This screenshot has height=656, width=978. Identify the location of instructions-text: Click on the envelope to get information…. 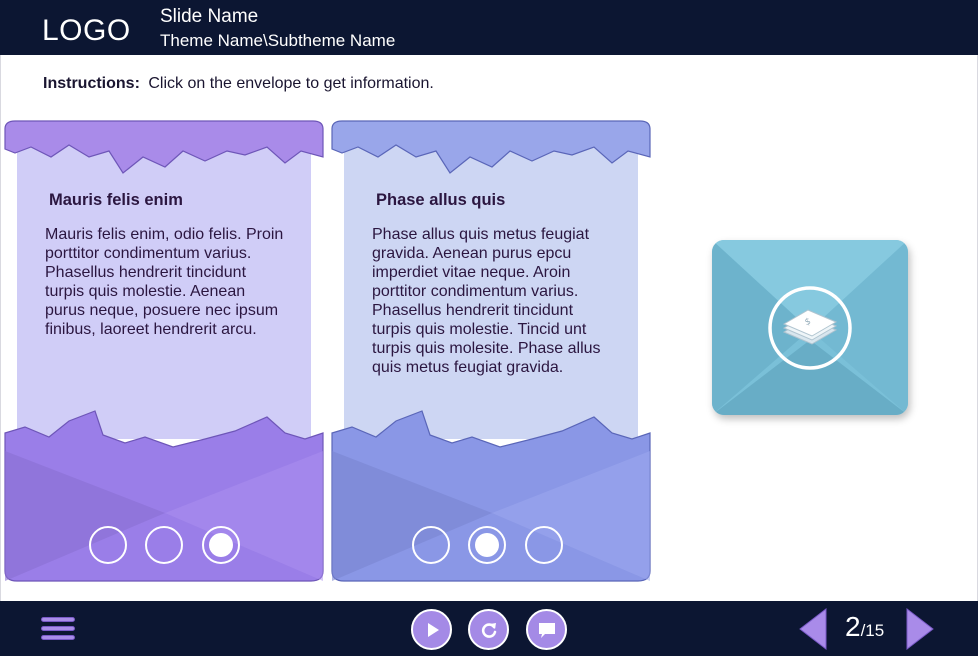
(291, 83).